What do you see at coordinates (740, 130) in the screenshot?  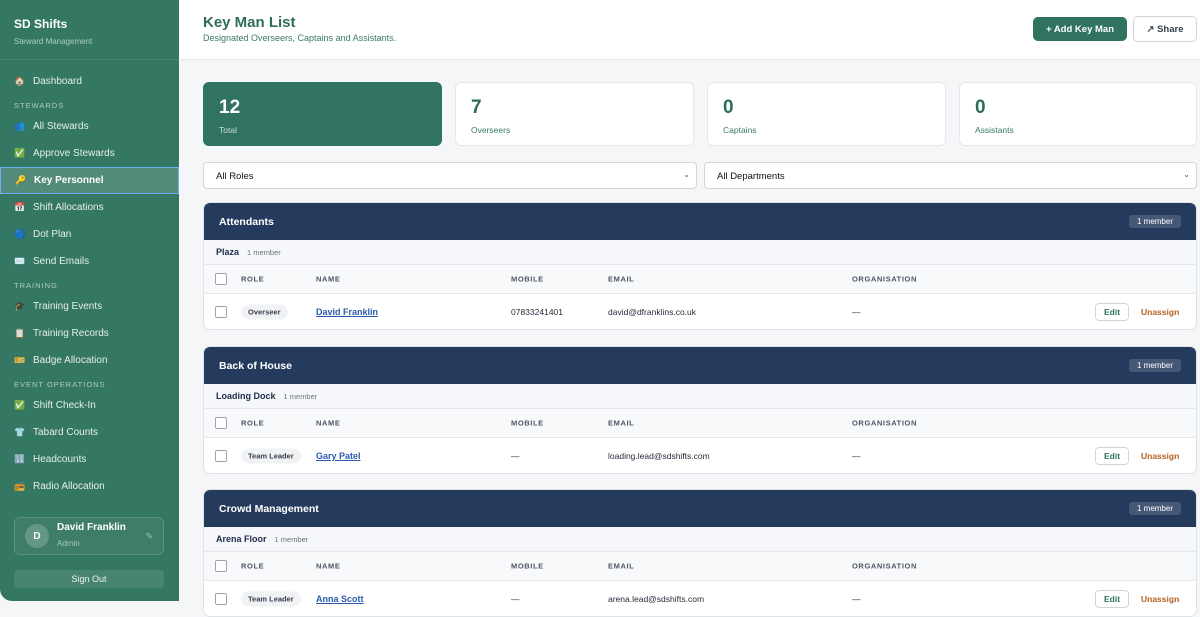 I see `stat-label: Captains` at bounding box center [740, 130].